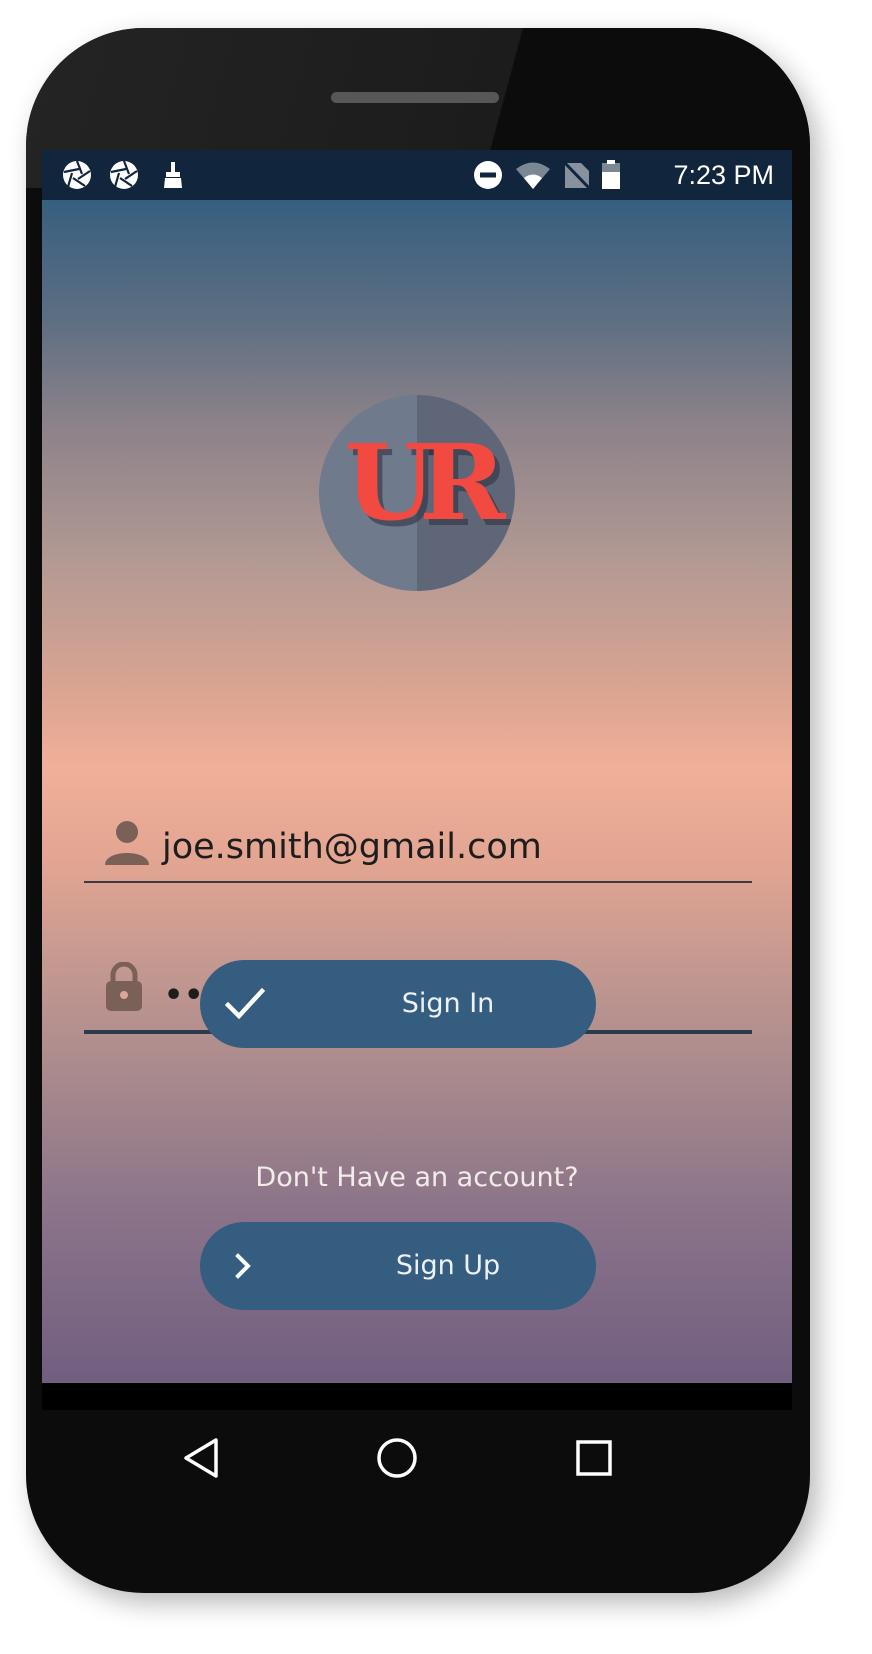 The height and width of the screenshot is (1654, 872). I want to click on sign-in-label: Sign In, so click(448, 1003).